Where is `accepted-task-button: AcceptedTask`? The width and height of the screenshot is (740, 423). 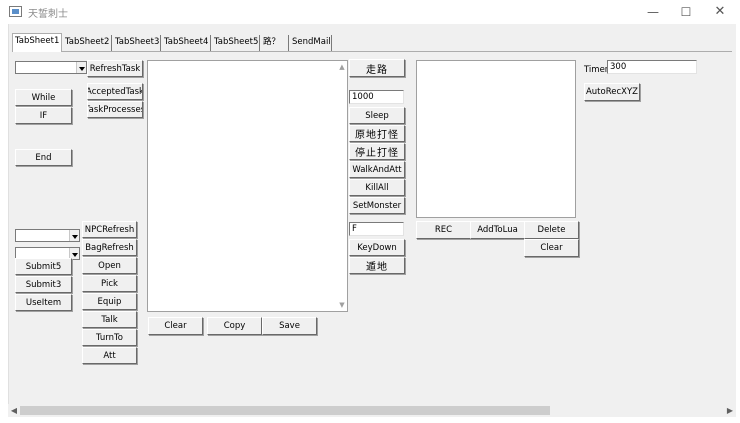
accepted-task-button: AcceptedTask is located at coordinates (115, 91).